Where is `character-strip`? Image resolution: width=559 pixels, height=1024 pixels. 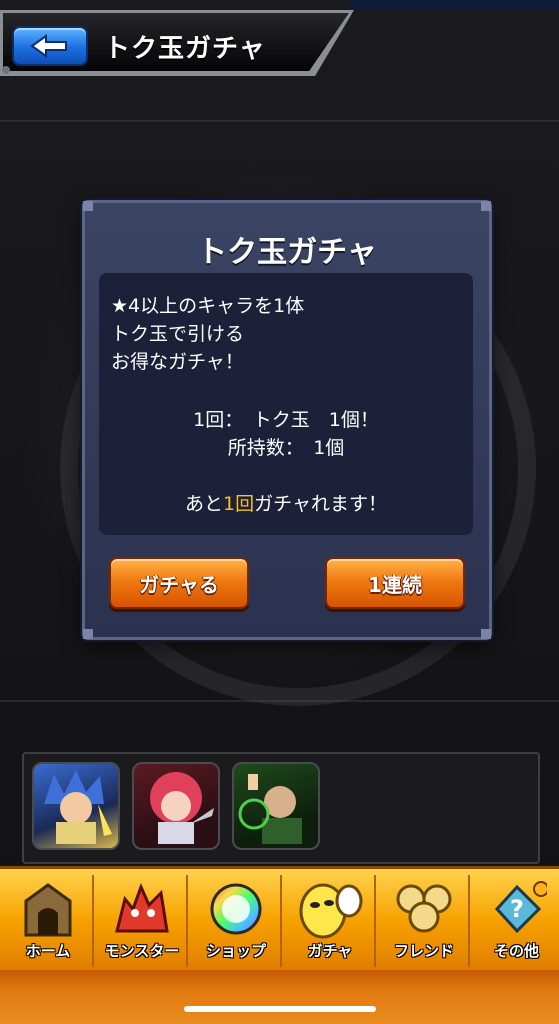
character-strip is located at coordinates (281, 808).